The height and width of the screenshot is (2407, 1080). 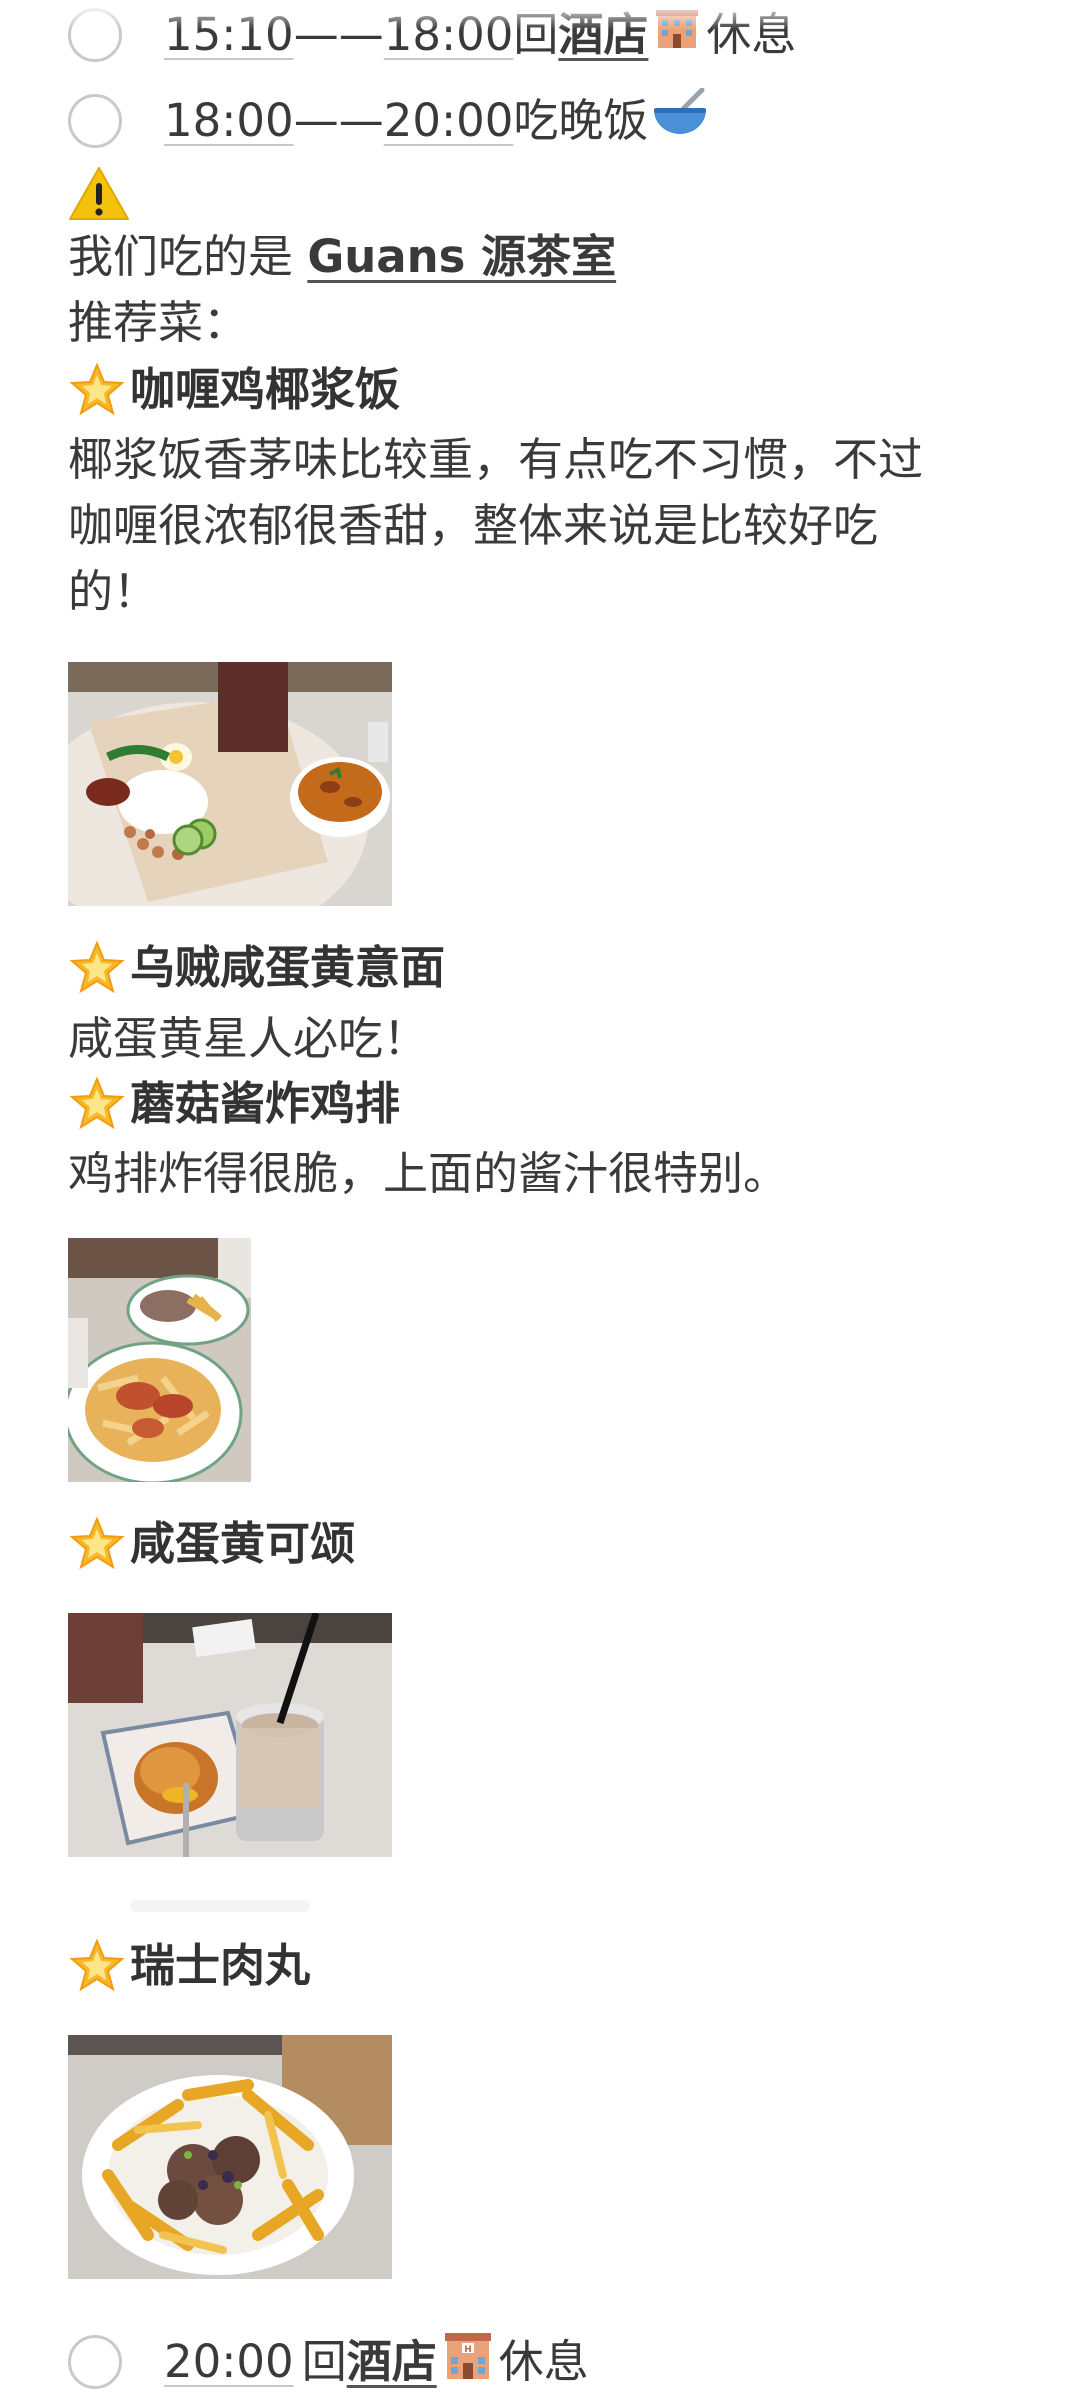 What do you see at coordinates (468, 2361) in the screenshot?
I see `hotel-icon: H` at bounding box center [468, 2361].